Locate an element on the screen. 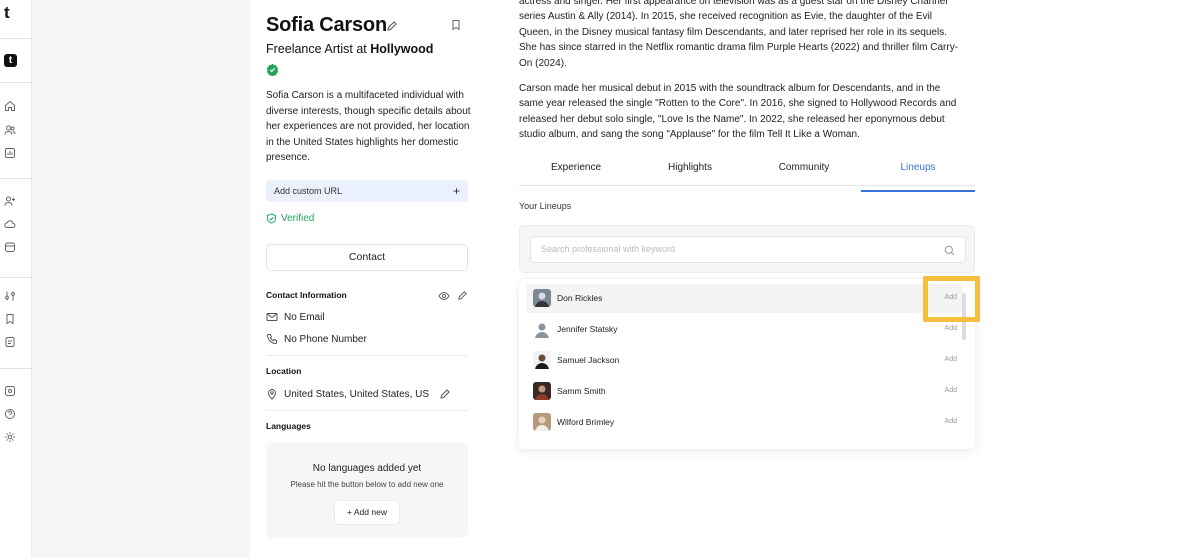 This screenshot has height=558, width=1202. verified-badge-icon is located at coordinates (272, 70).